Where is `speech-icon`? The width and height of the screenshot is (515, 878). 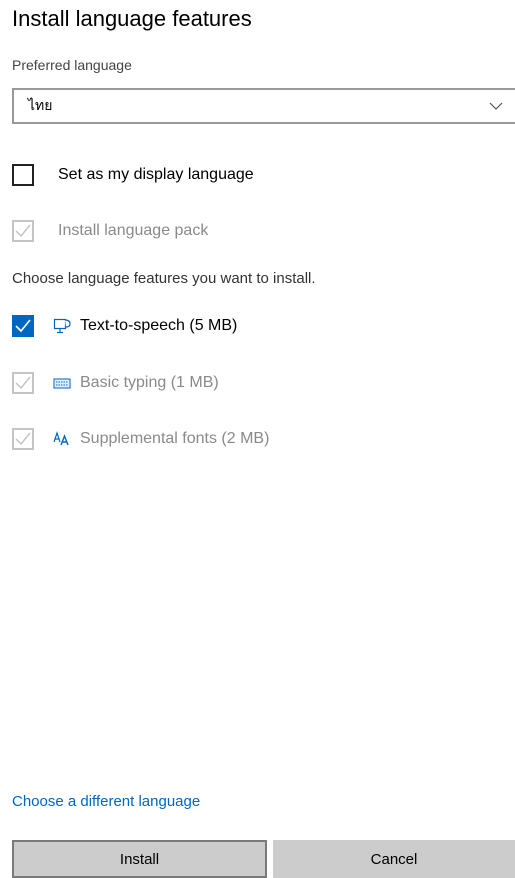
speech-icon is located at coordinates (62, 326).